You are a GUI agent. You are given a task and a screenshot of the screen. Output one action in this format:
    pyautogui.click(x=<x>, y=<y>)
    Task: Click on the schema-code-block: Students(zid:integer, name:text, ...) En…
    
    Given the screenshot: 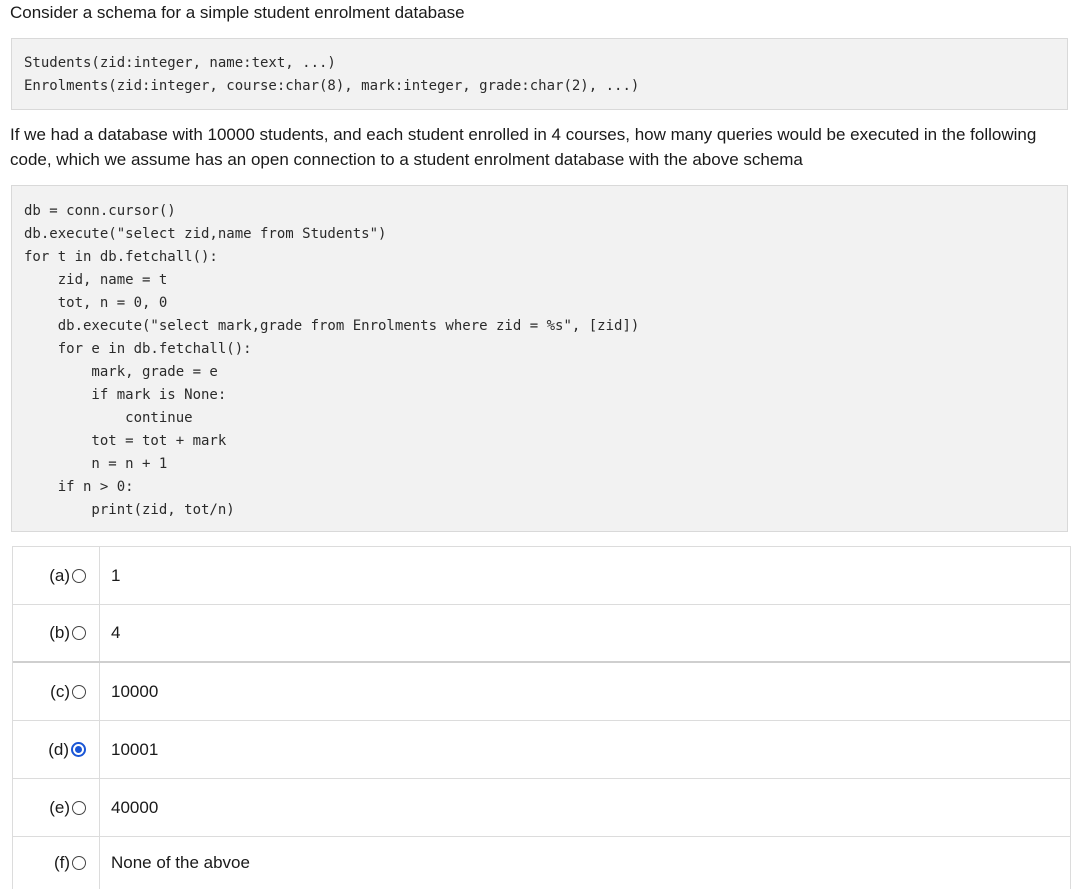 What is the action you would take?
    pyautogui.click(x=539, y=74)
    